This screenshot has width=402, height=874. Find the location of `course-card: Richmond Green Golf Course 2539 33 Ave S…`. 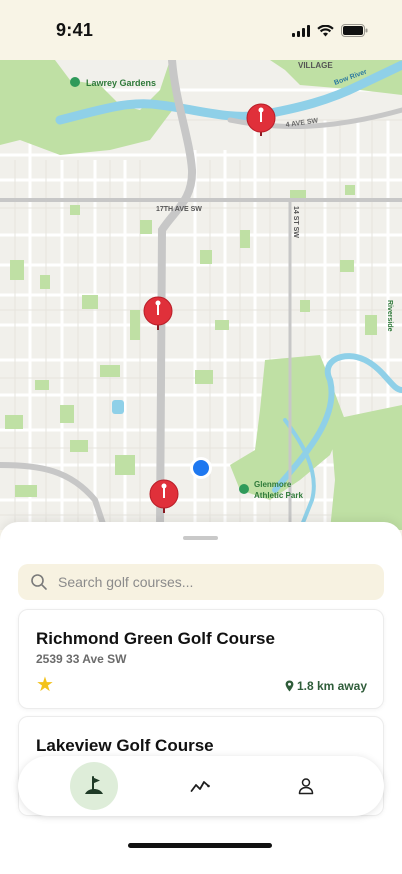

course-card: Richmond Green Golf Course 2539 33 Ave S… is located at coordinates (201, 659).